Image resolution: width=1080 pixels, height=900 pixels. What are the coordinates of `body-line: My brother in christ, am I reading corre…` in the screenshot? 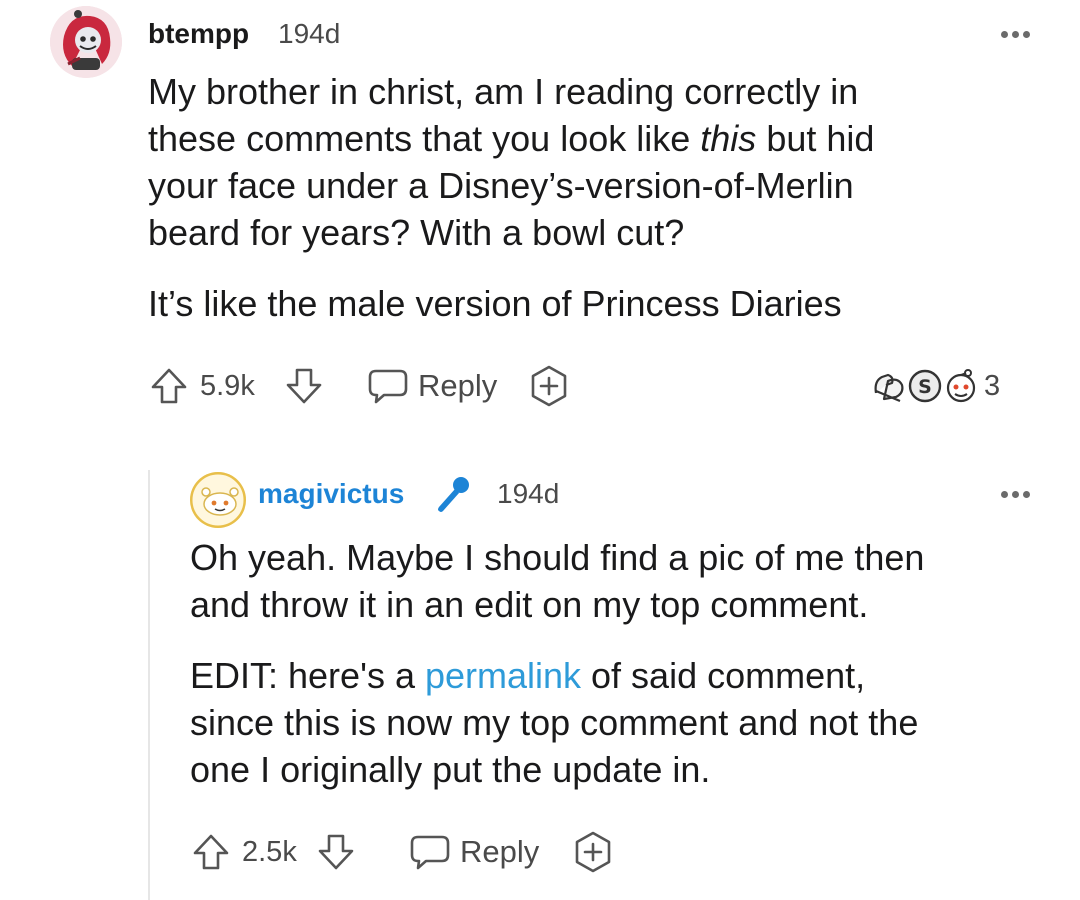 It's located at (503, 91).